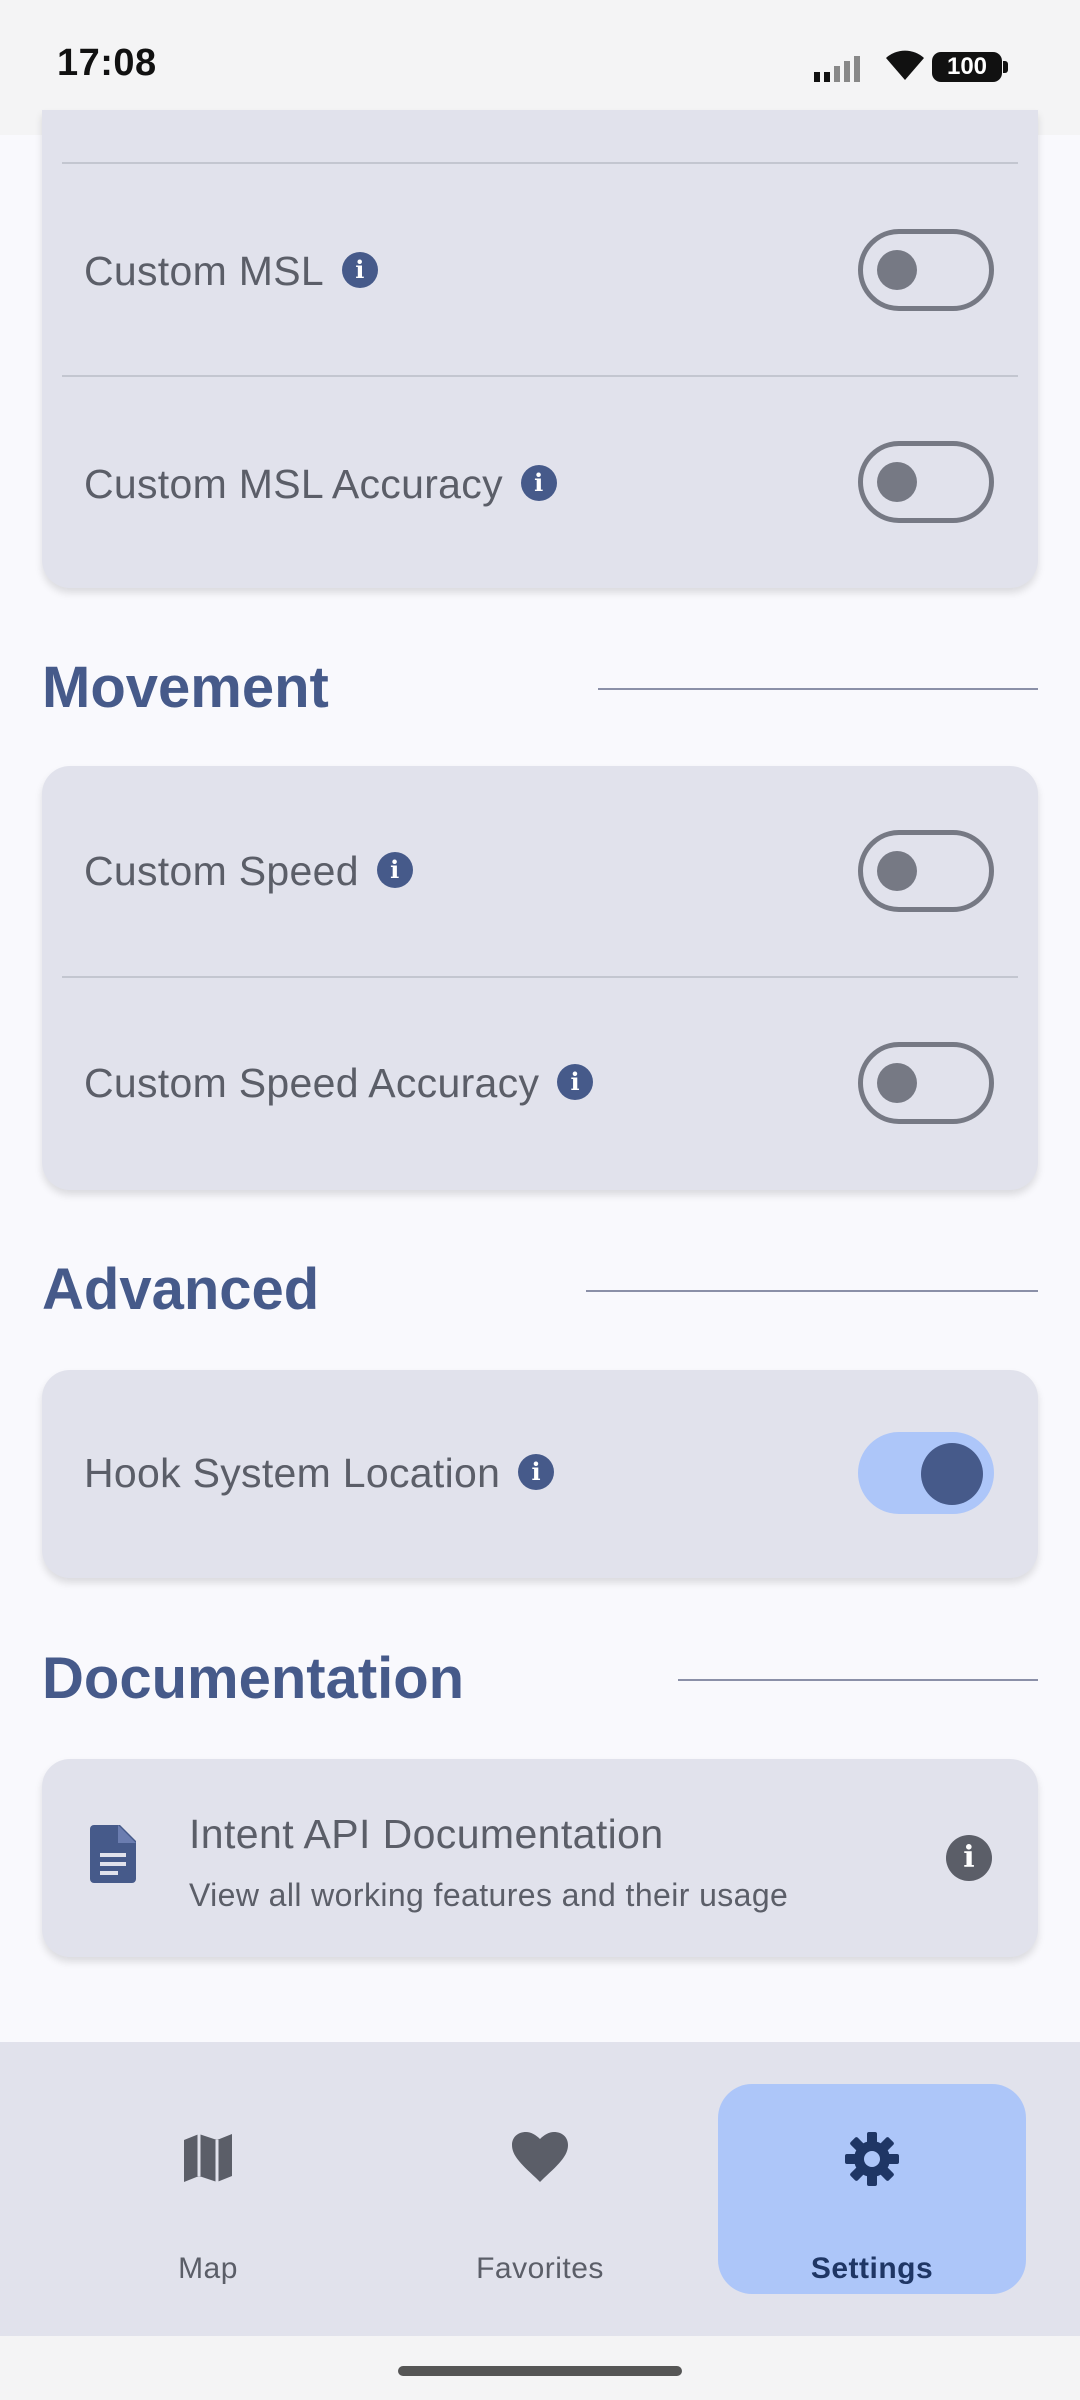 The image size is (1080, 2400). I want to click on heart-icon, so click(540, 2157).